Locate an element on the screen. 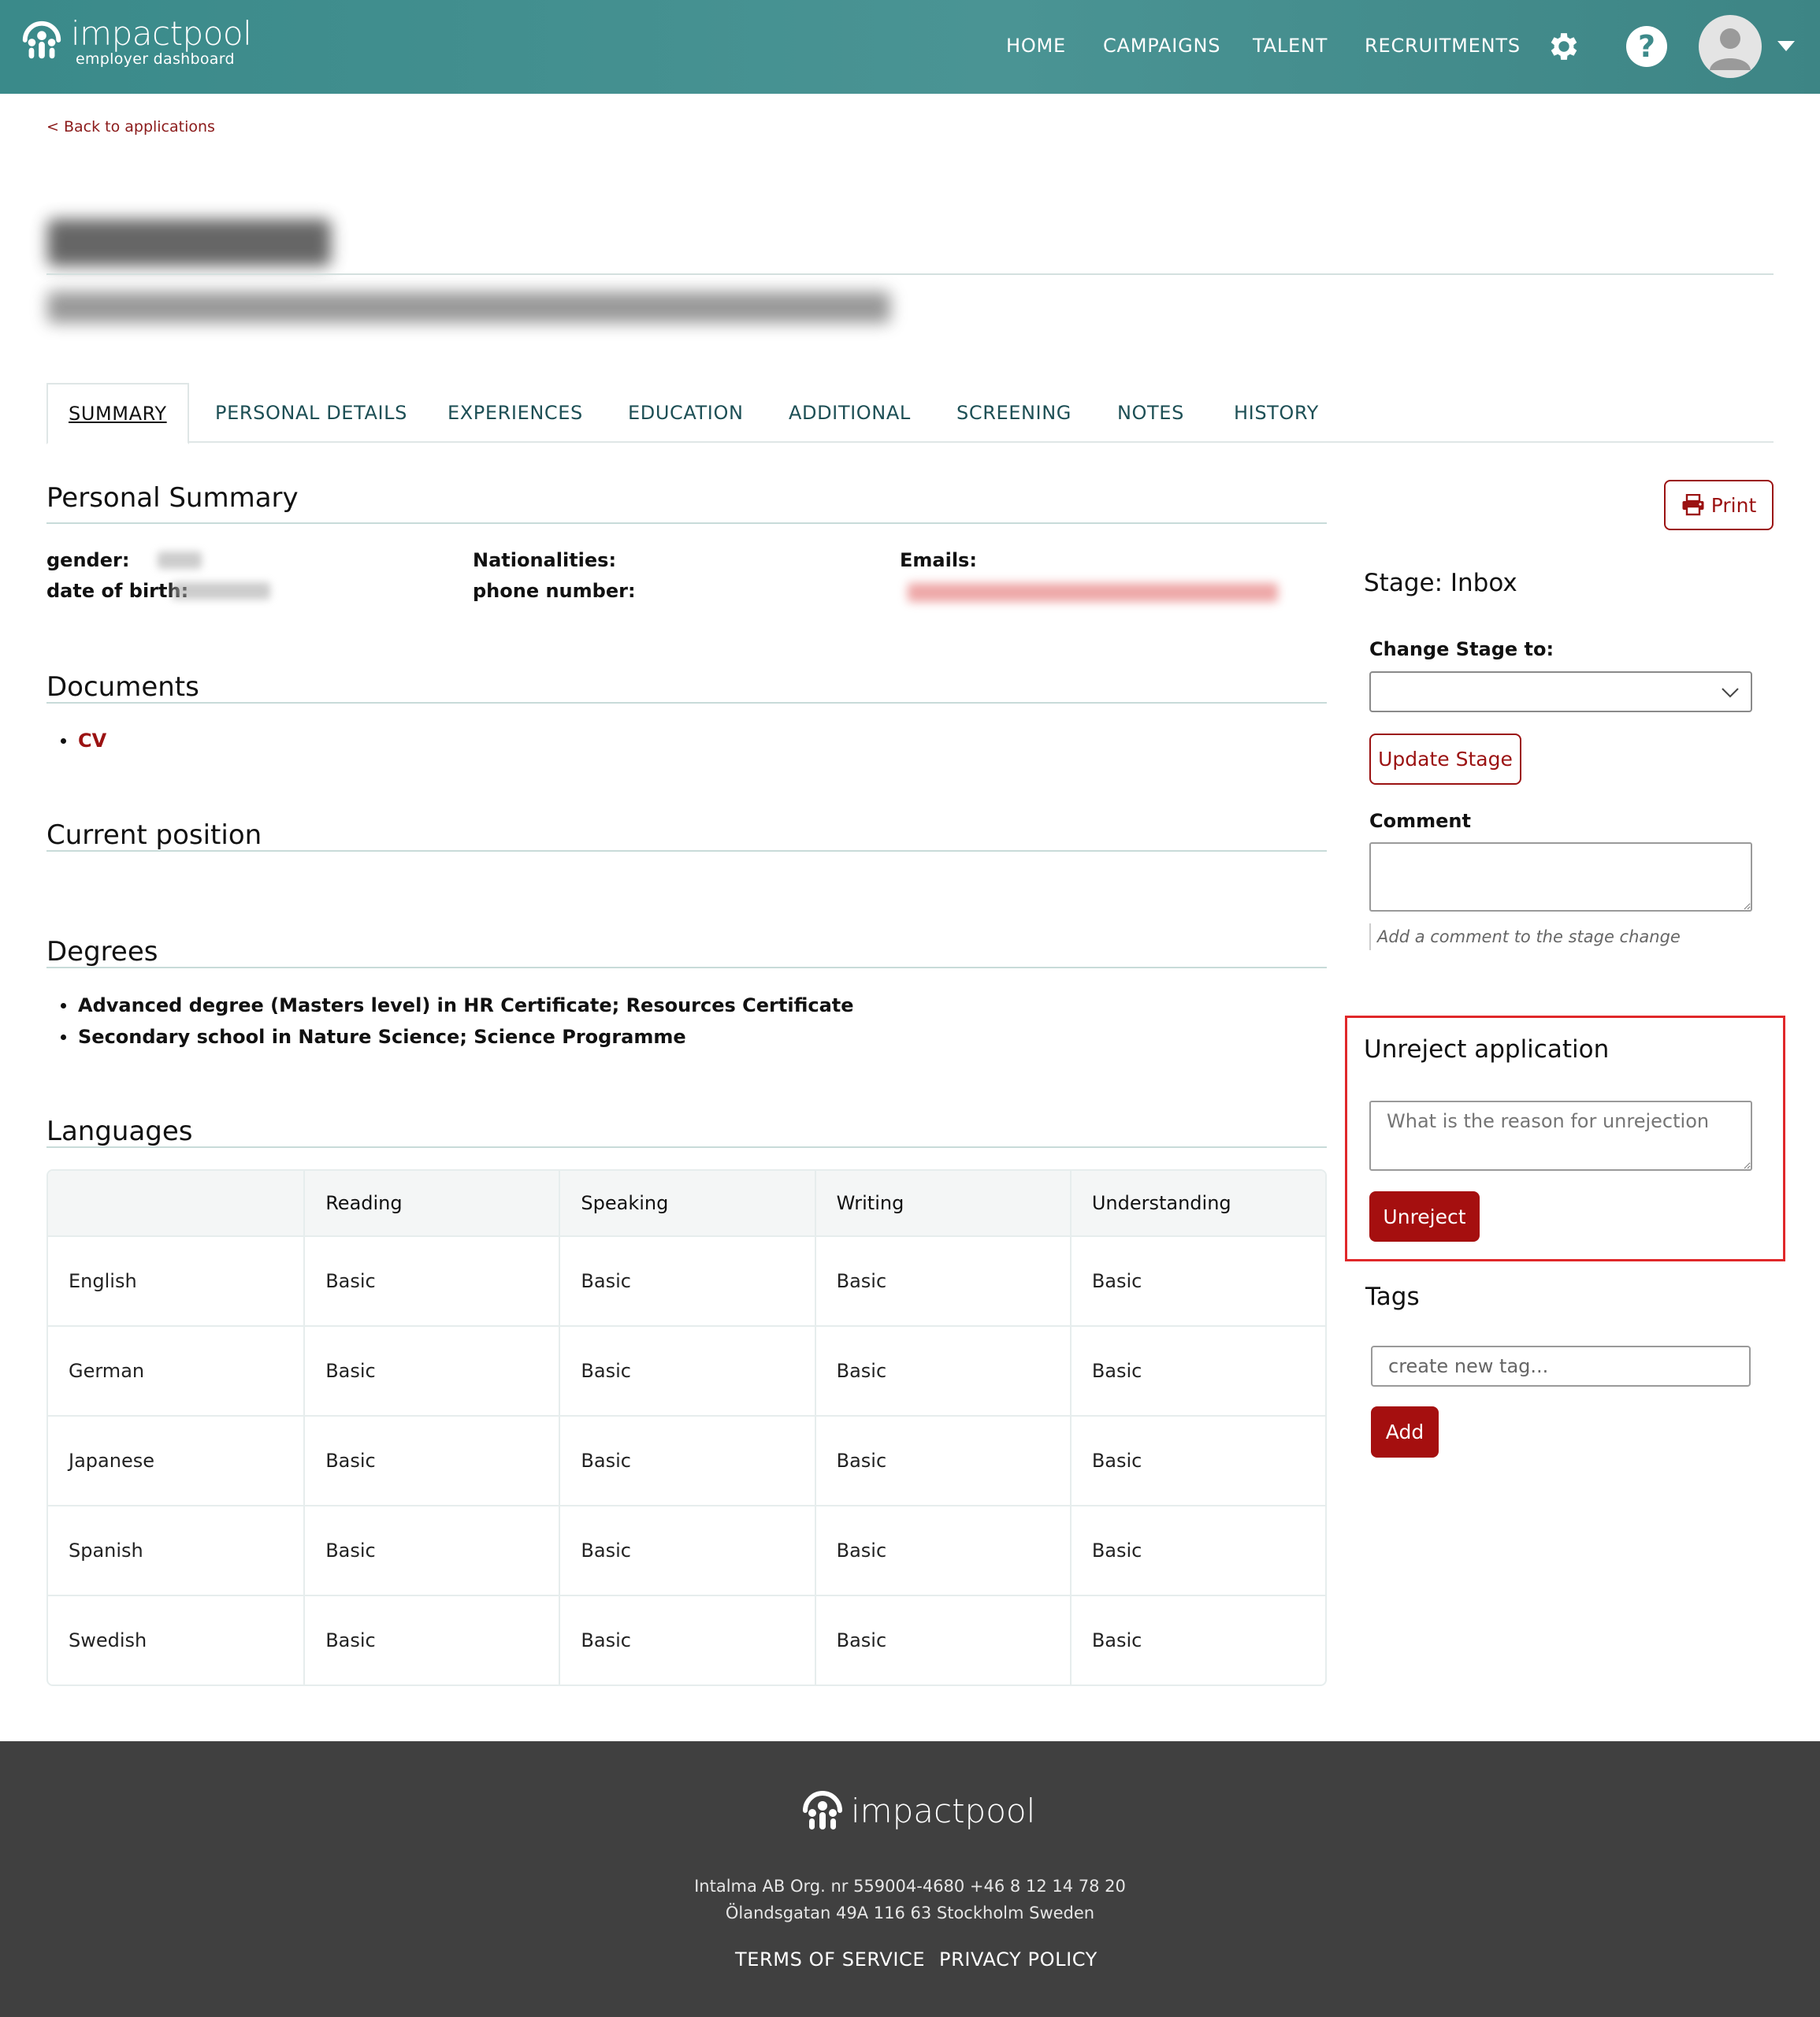  comment-hint: Add a comment to the stage change is located at coordinates (1525, 936).